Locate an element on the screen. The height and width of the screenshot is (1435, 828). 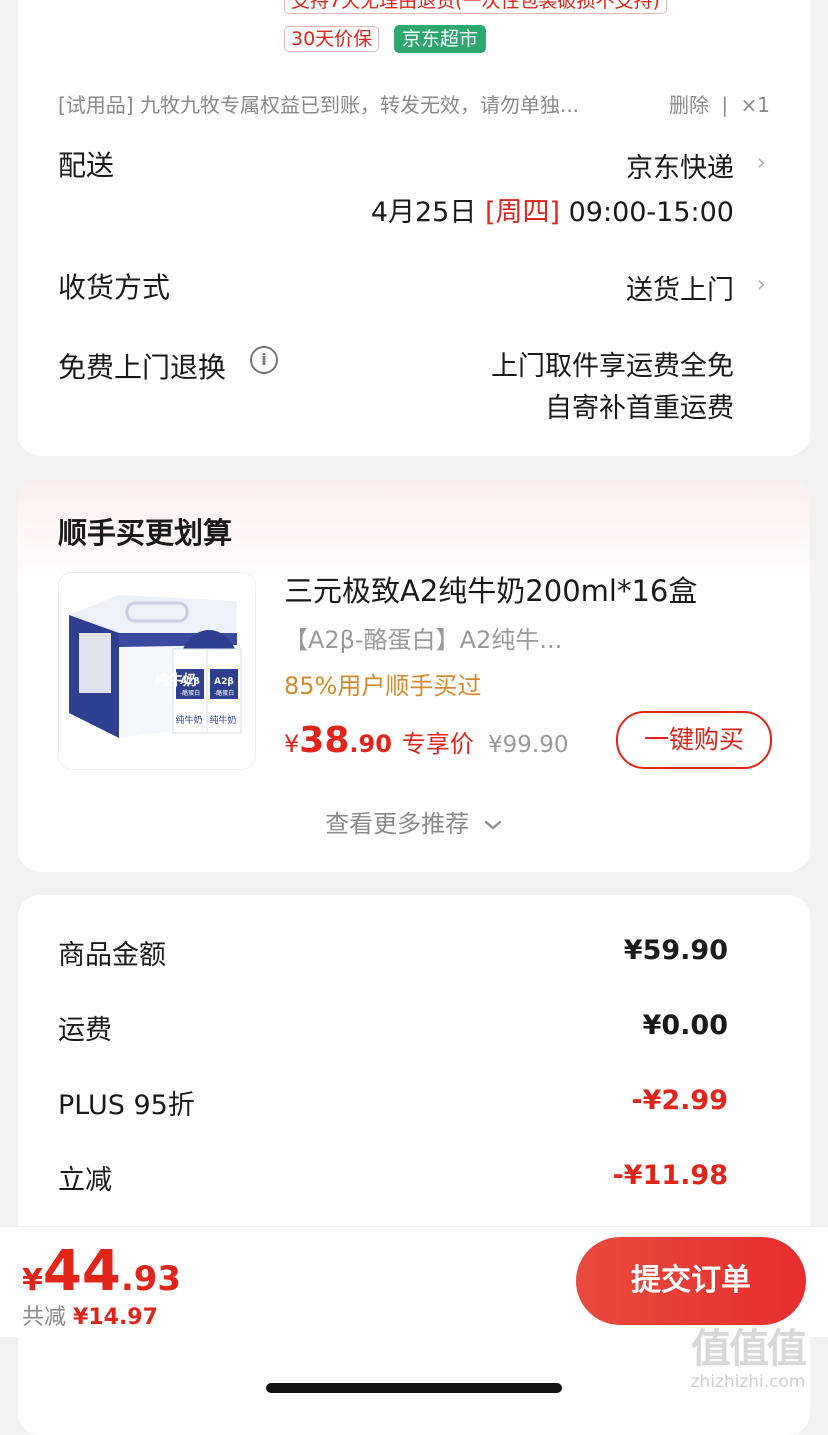
product-name: 三元极致A2纯牛奶200ml*16盒 is located at coordinates (490, 589).